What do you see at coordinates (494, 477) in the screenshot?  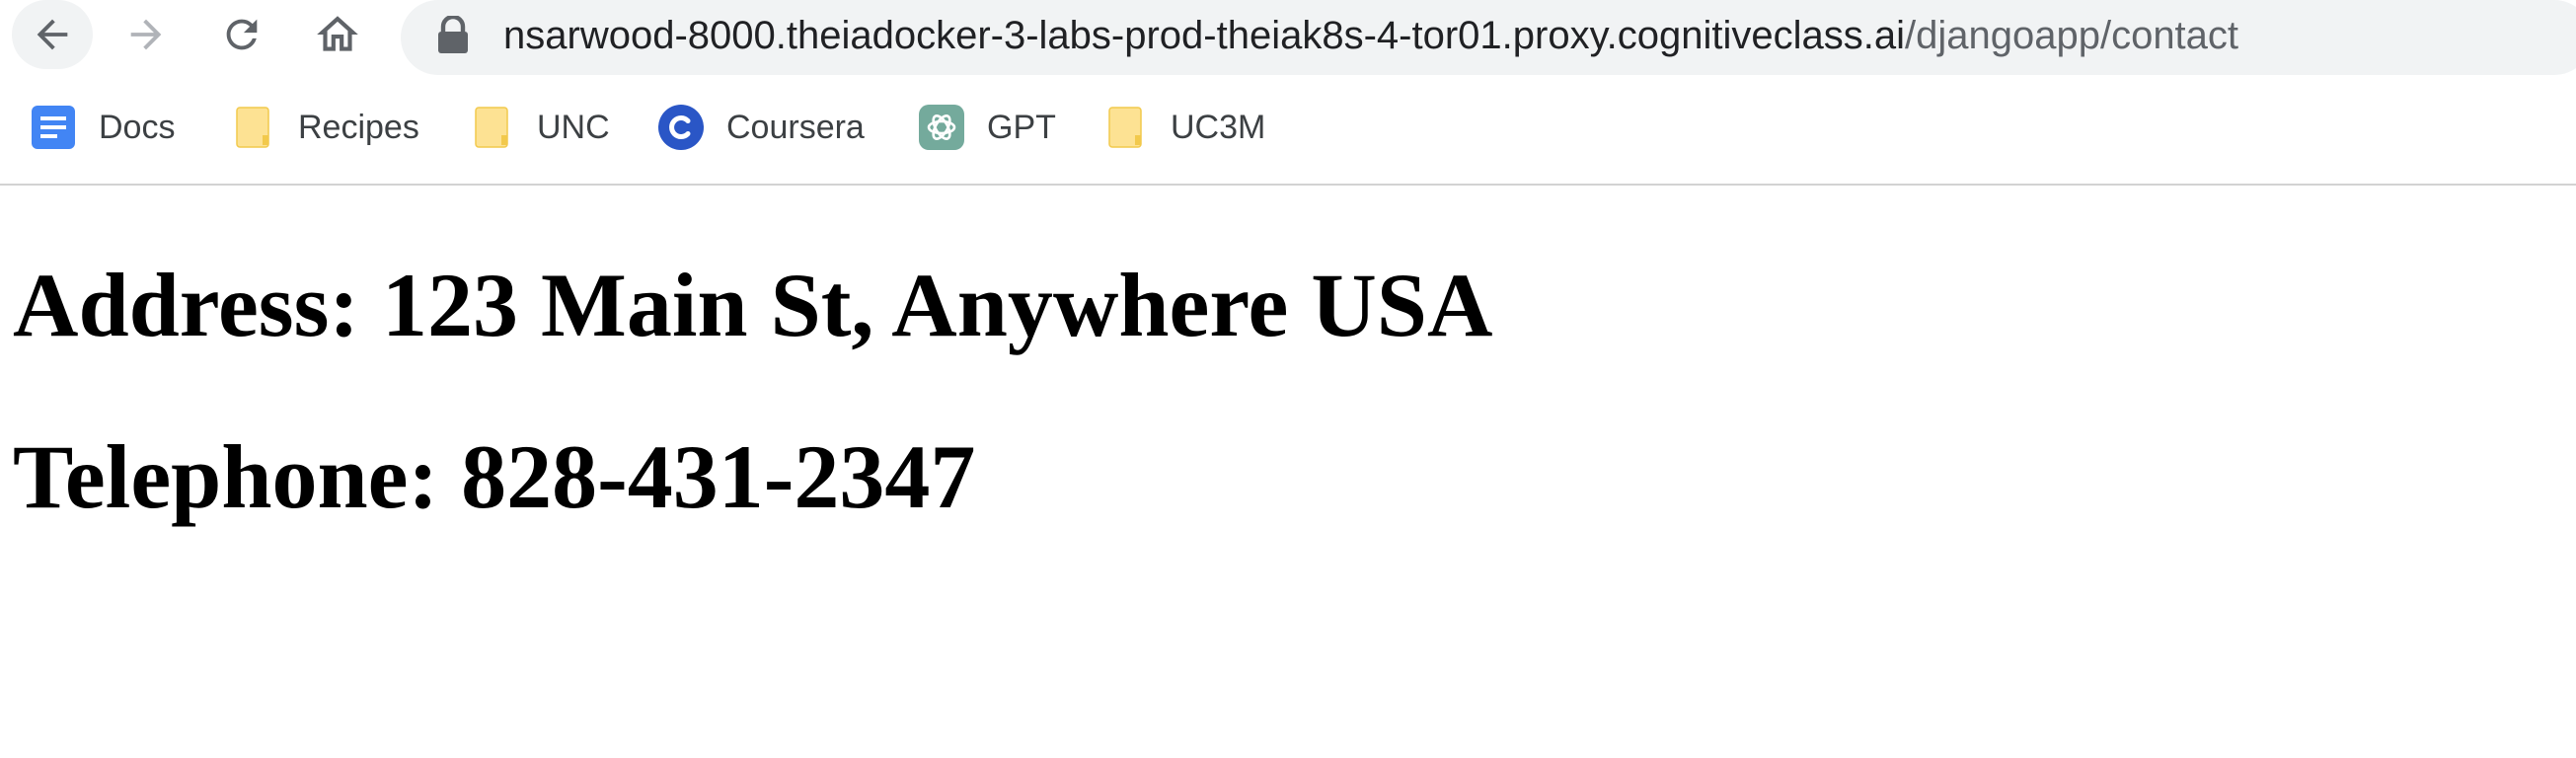 I see `telephone-heading: Telephone: 828-431-2347` at bounding box center [494, 477].